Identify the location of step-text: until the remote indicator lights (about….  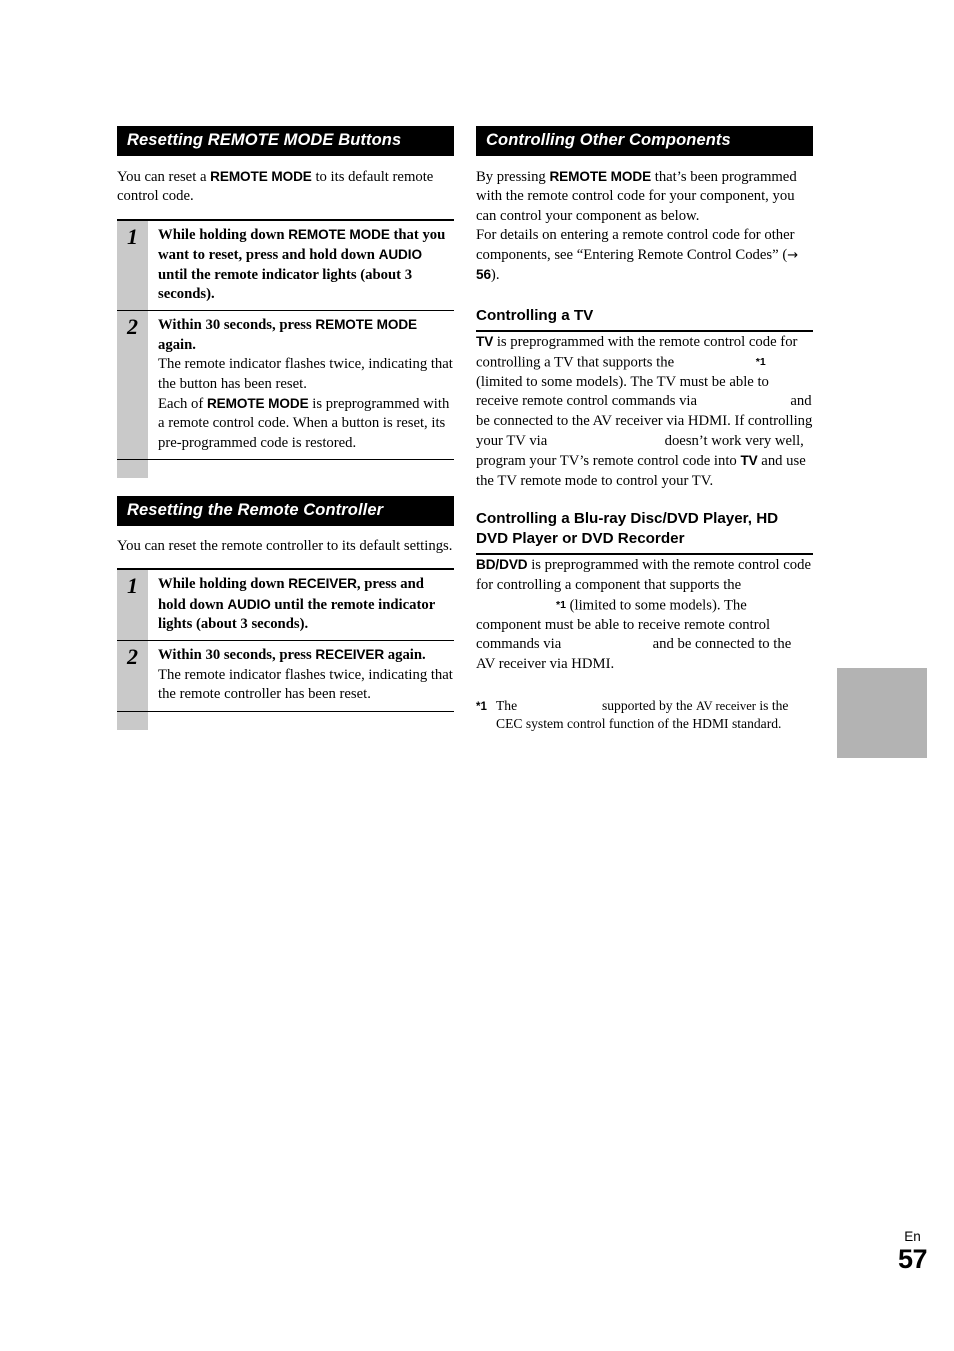
(285, 284).